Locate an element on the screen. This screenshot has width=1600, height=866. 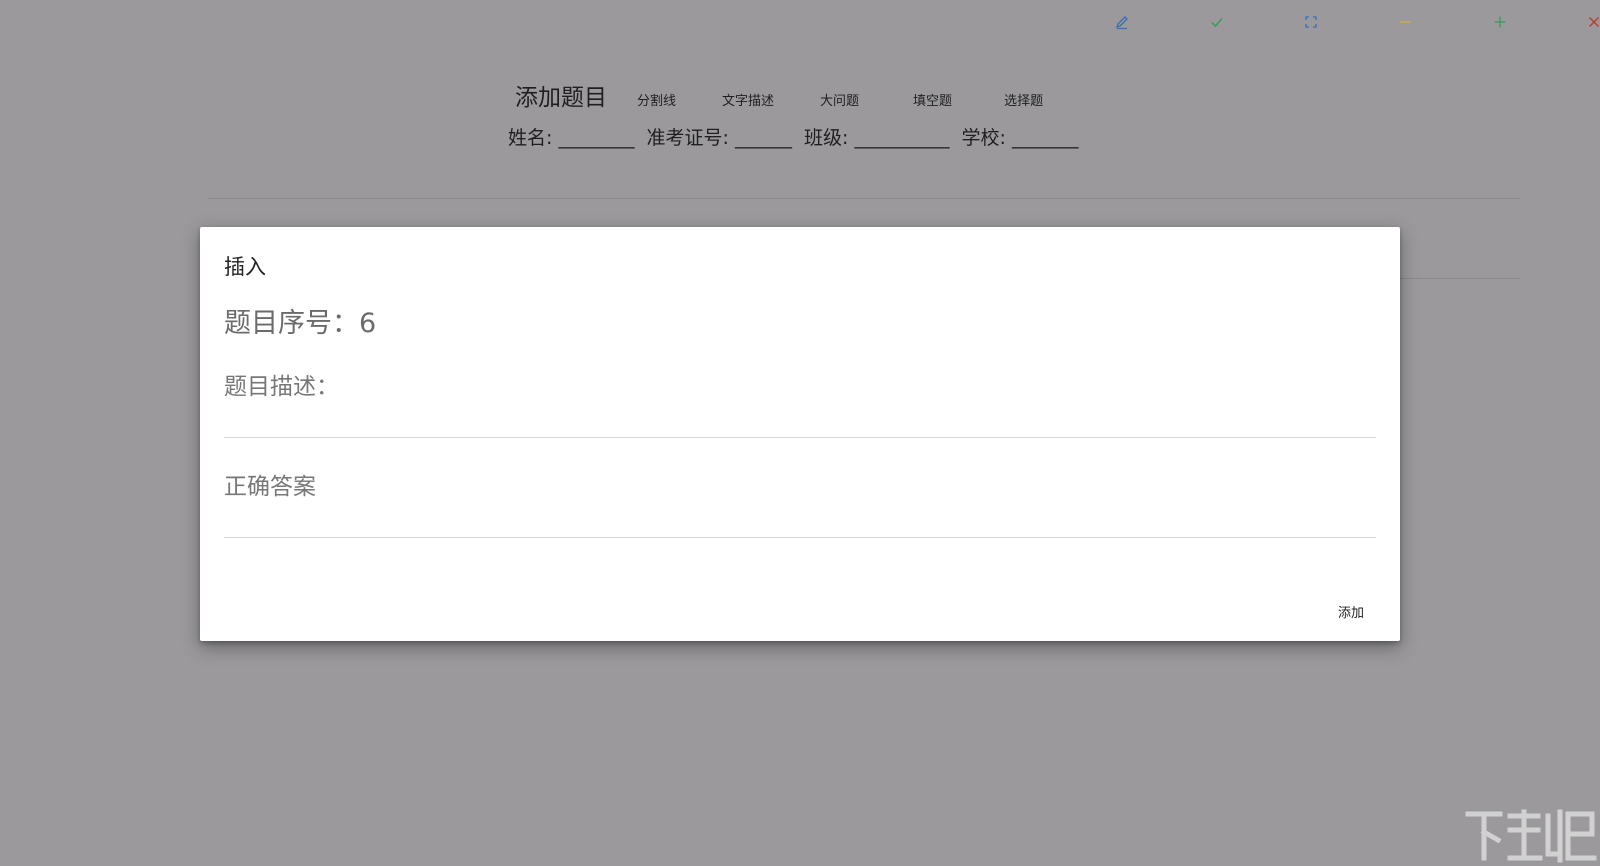
pen-icon is located at coordinates (1121, 23).